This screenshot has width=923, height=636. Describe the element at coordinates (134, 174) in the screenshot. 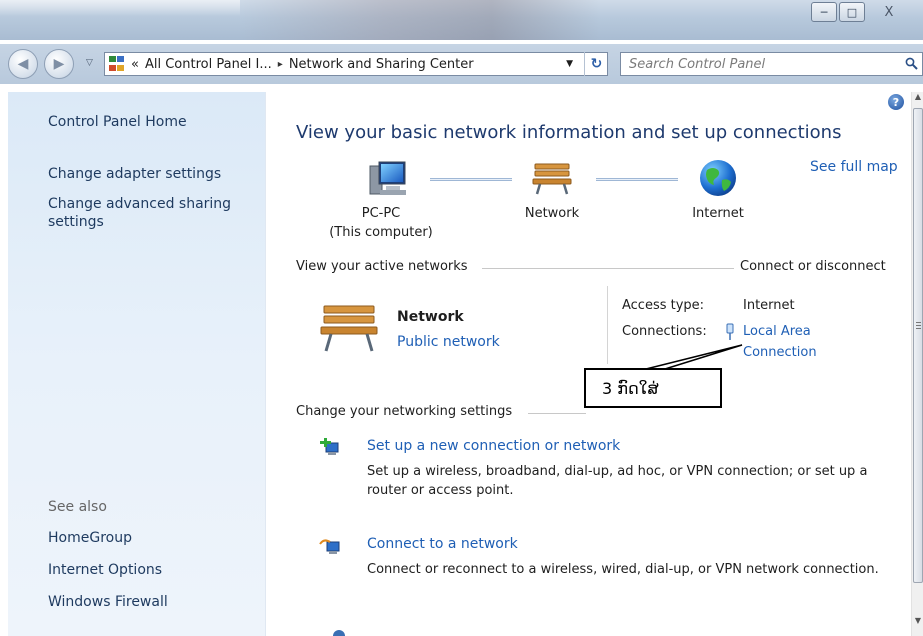

I see `sidebar-item-change-adapter: Change adapter settings` at that location.